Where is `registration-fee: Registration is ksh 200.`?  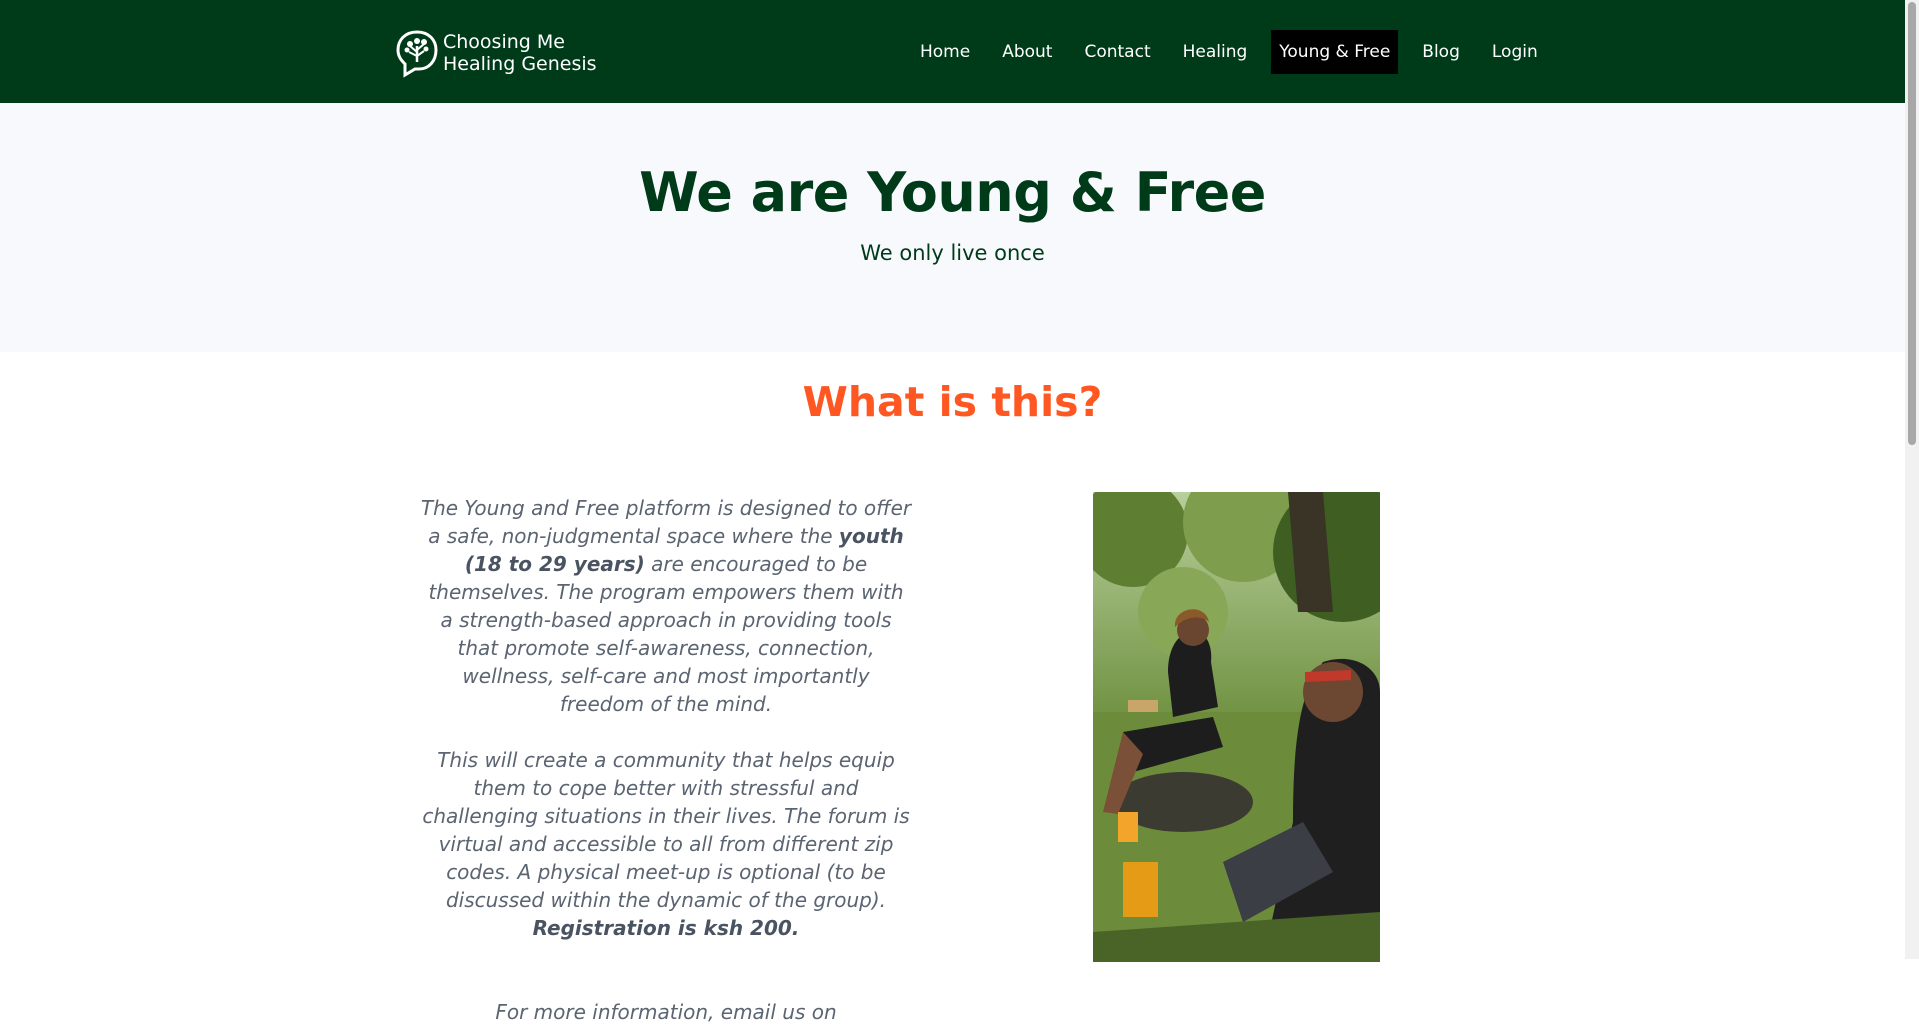 registration-fee: Registration is ksh 200. is located at coordinates (666, 928).